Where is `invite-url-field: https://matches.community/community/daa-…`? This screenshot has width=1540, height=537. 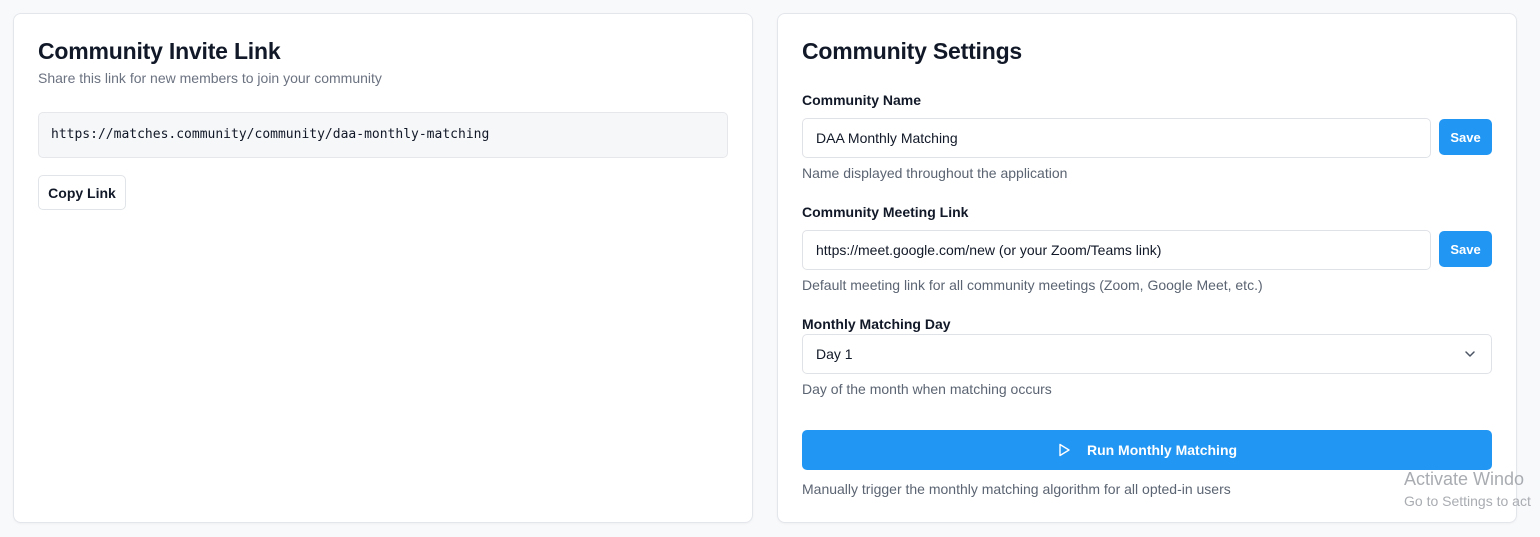
invite-url-field: https://matches.community/community/daa-… is located at coordinates (383, 135).